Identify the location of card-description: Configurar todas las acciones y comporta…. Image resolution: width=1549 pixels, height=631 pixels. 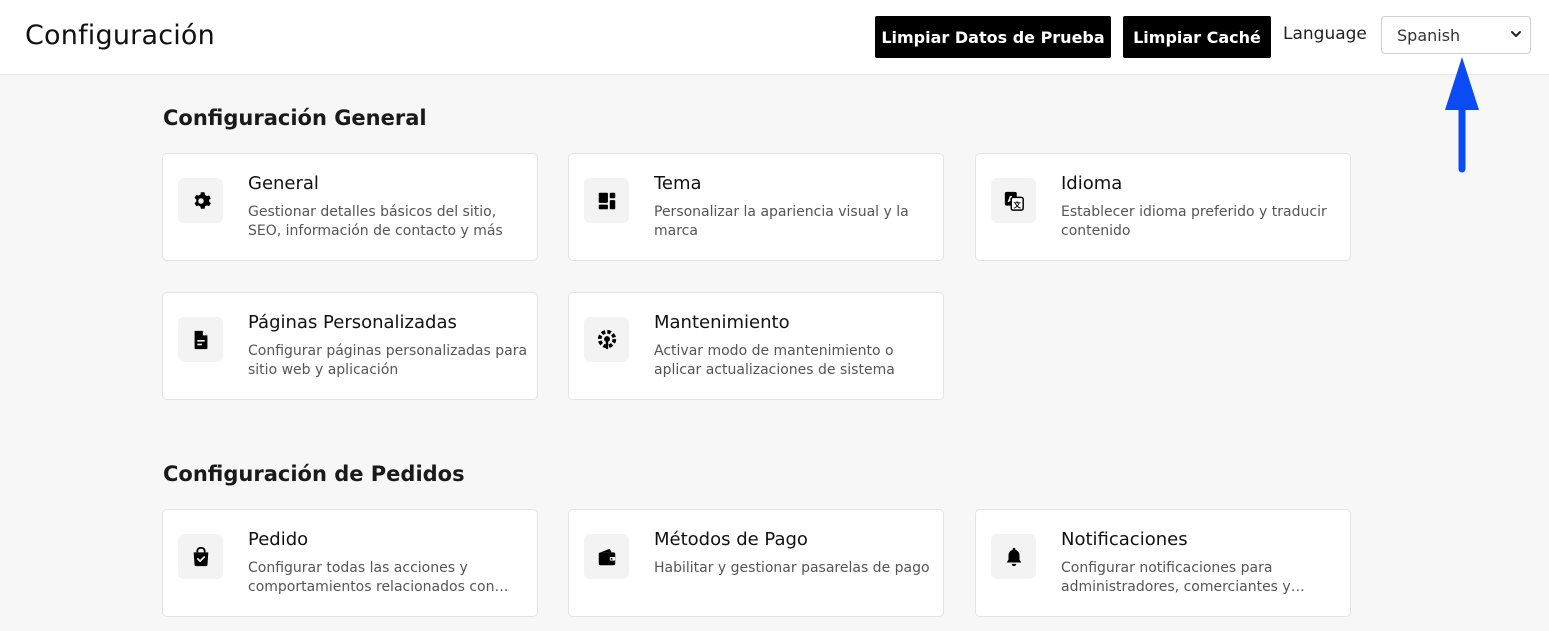
(371, 577).